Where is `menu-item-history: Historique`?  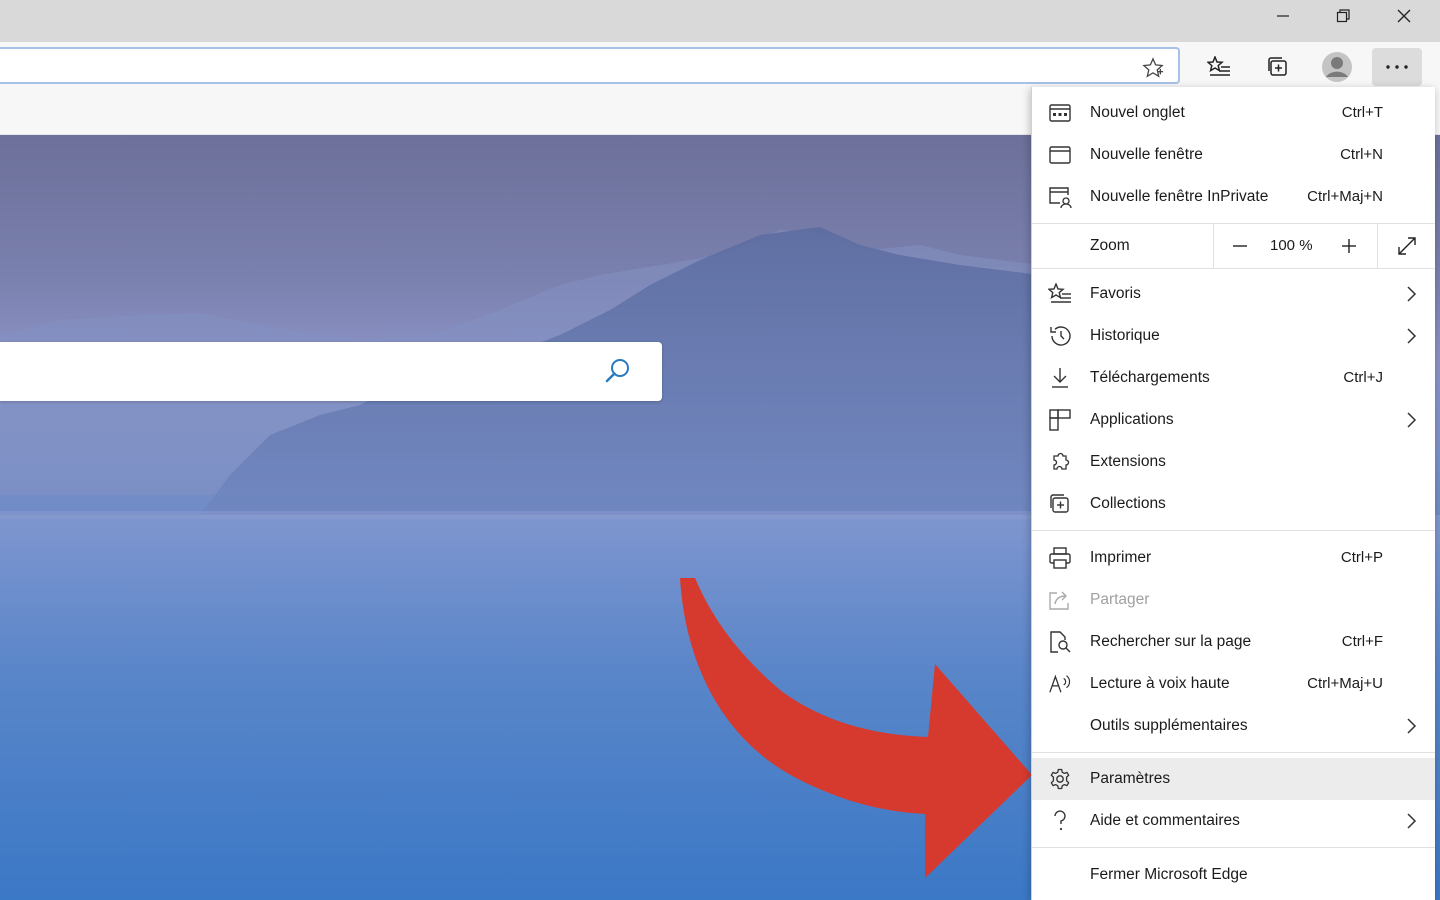 menu-item-history: Historique is located at coordinates (1233, 336).